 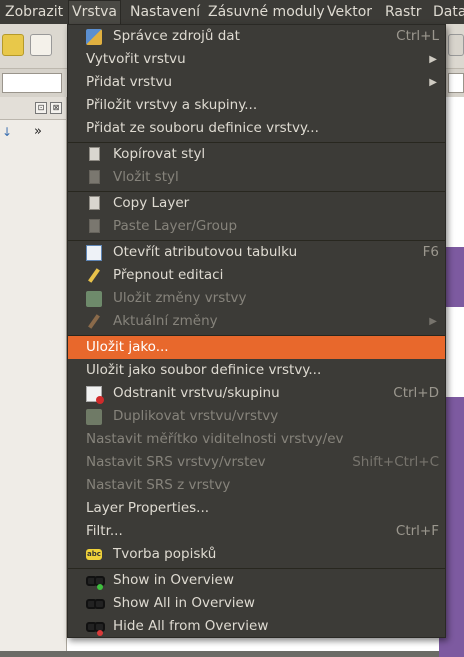 What do you see at coordinates (417, 531) in the screenshot?
I see `shortcut: Ctrl+F` at bounding box center [417, 531].